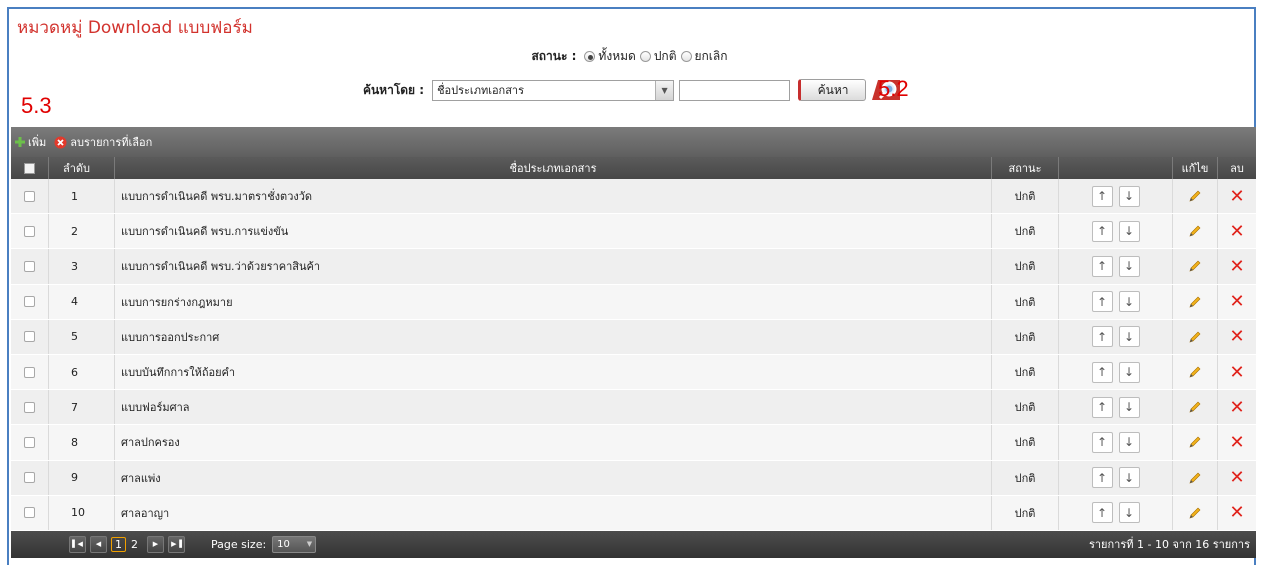 The height and width of the screenshot is (565, 1261). I want to click on row-order: 9, so click(82, 477).